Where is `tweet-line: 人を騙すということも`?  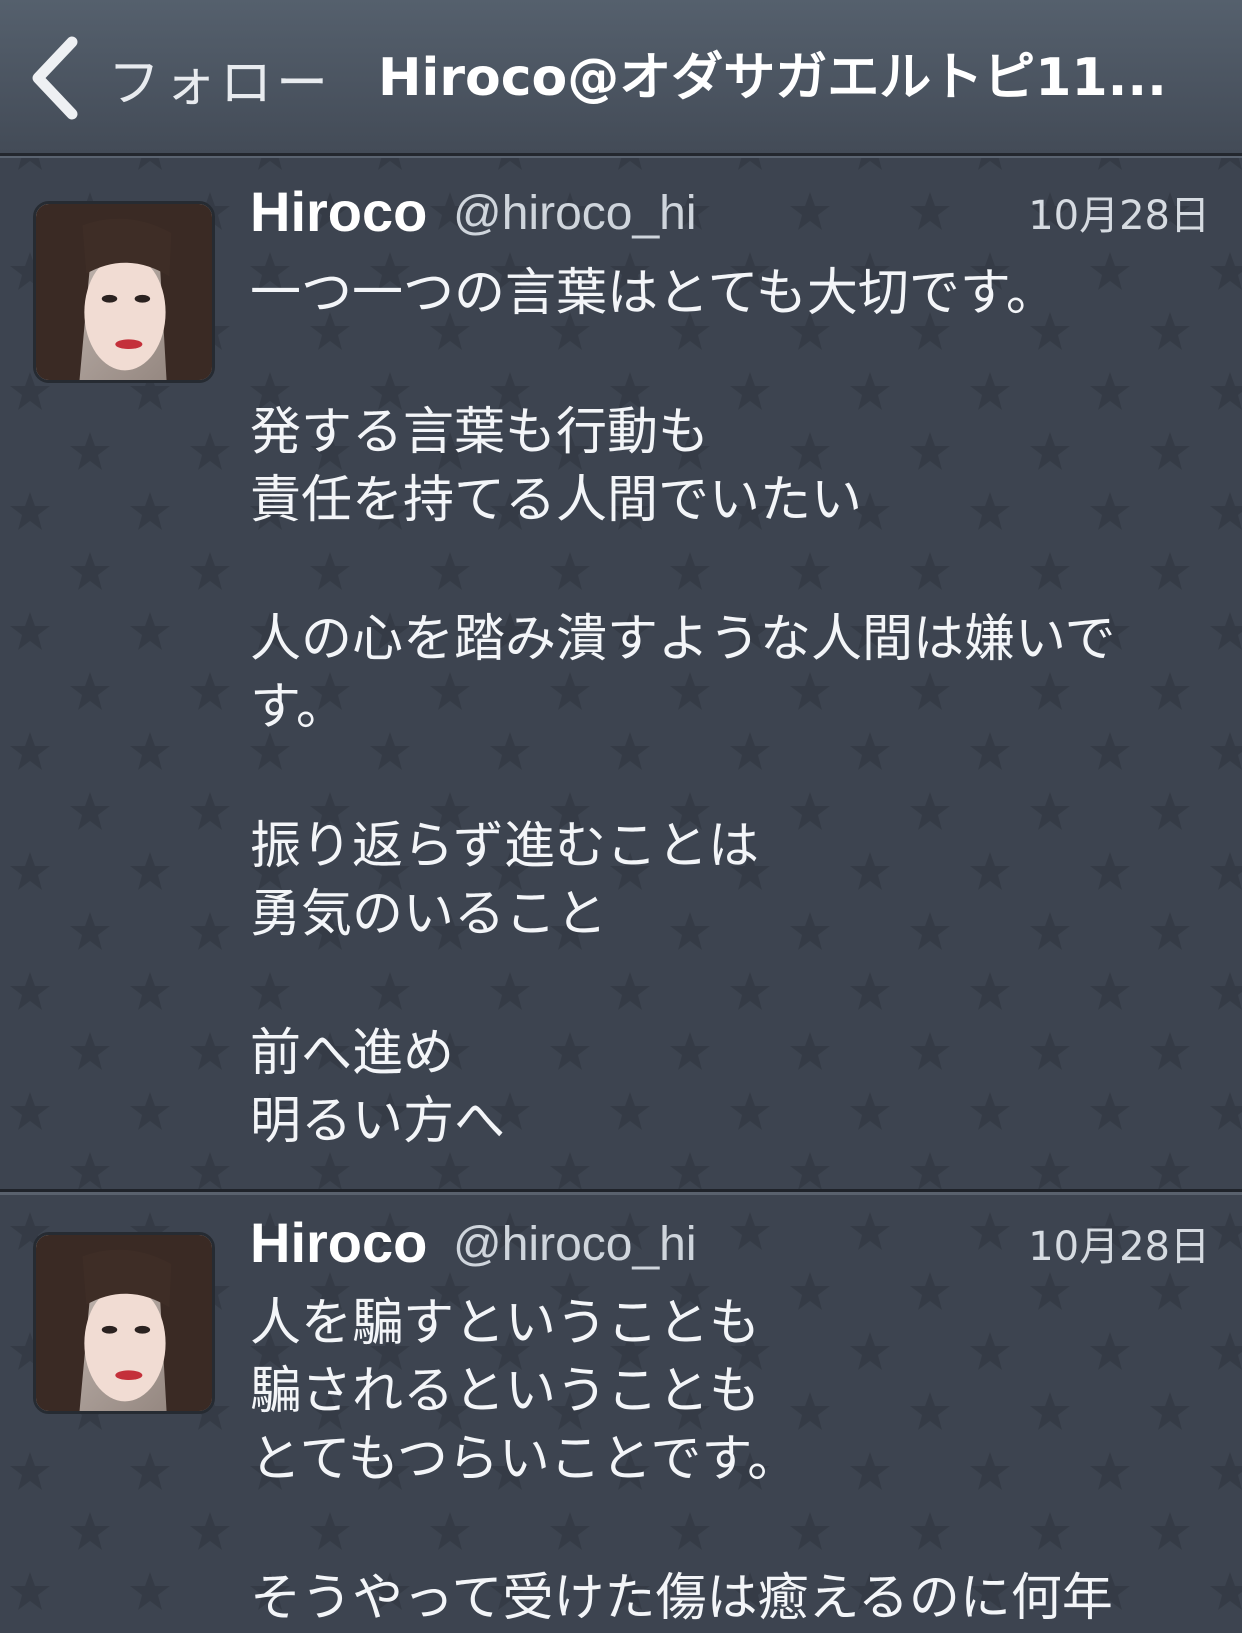
tweet-line: 人を騙すということも is located at coordinates (505, 1323).